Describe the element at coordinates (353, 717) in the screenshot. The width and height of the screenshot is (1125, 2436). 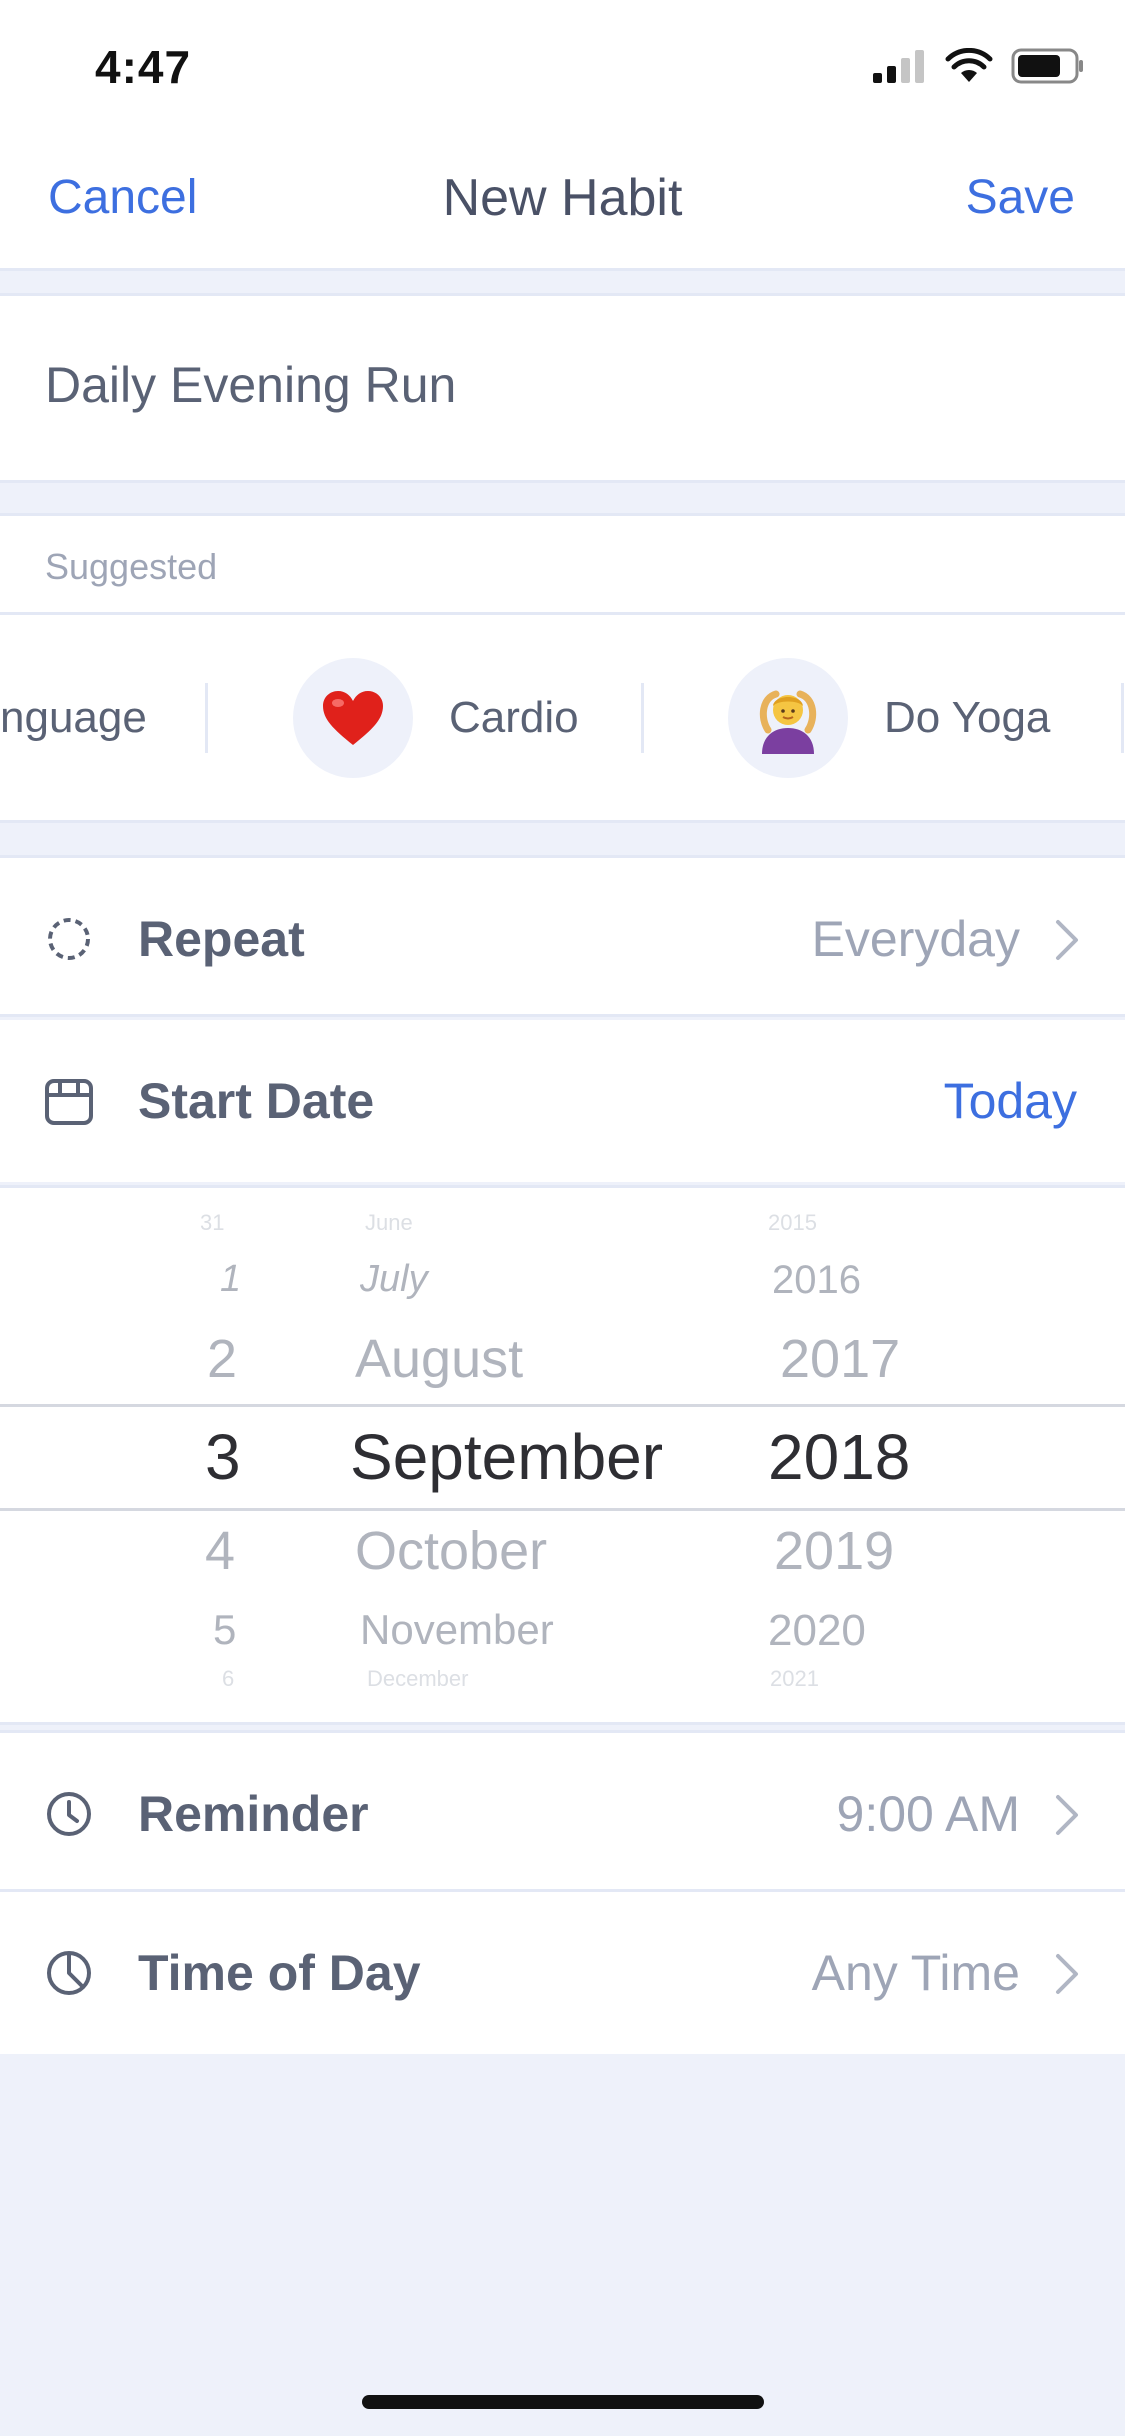
I see `heart-icon` at that location.